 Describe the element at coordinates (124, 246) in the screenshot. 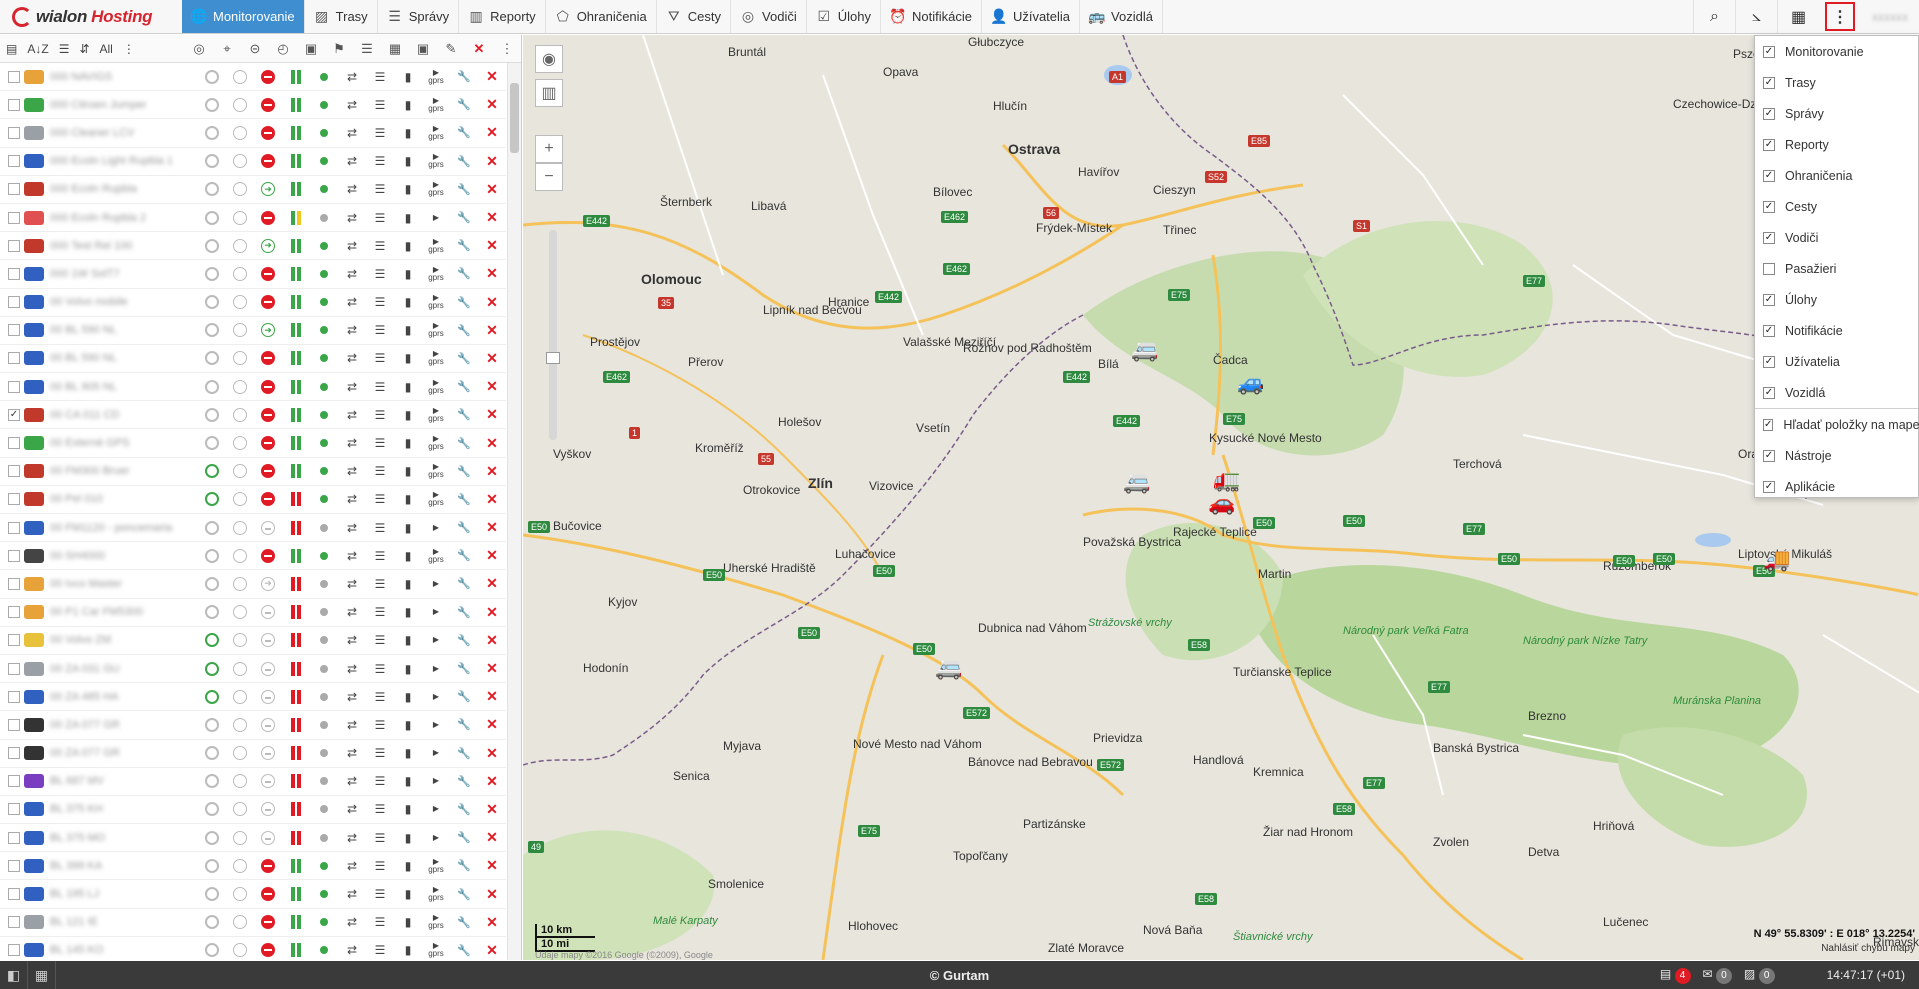

I see `unit-name: 000 Test Rel 100` at that location.